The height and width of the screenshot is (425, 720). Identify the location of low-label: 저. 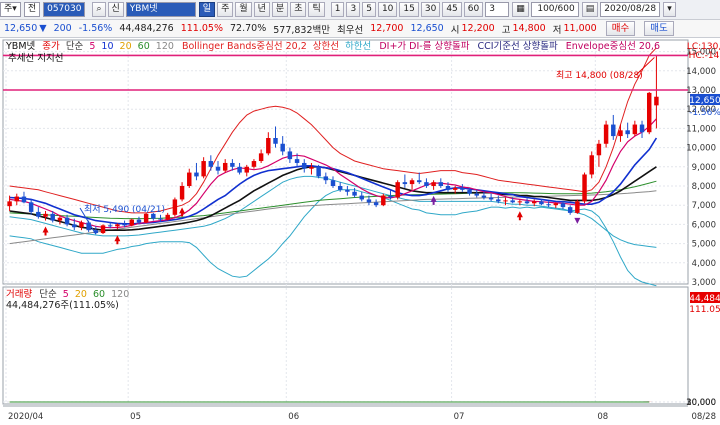
(557, 30).